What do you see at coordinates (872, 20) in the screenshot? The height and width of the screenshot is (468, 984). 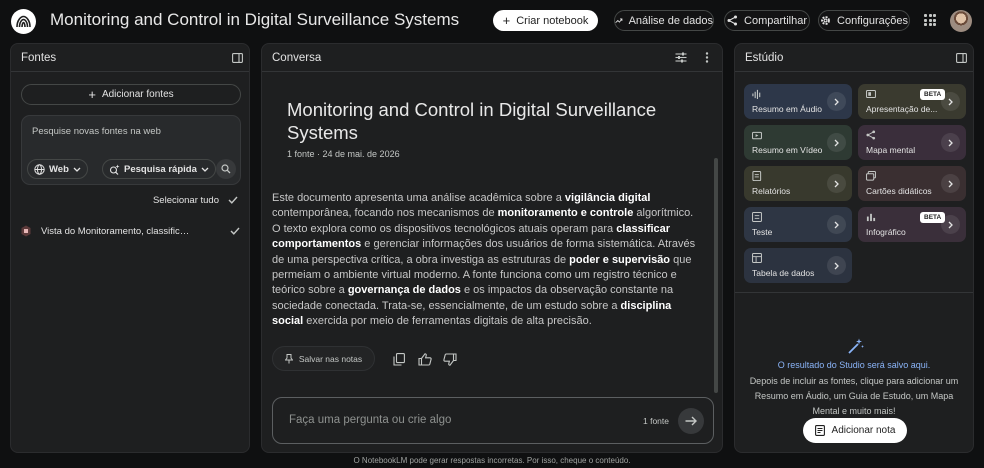 I see `settings-label: Configurações` at bounding box center [872, 20].